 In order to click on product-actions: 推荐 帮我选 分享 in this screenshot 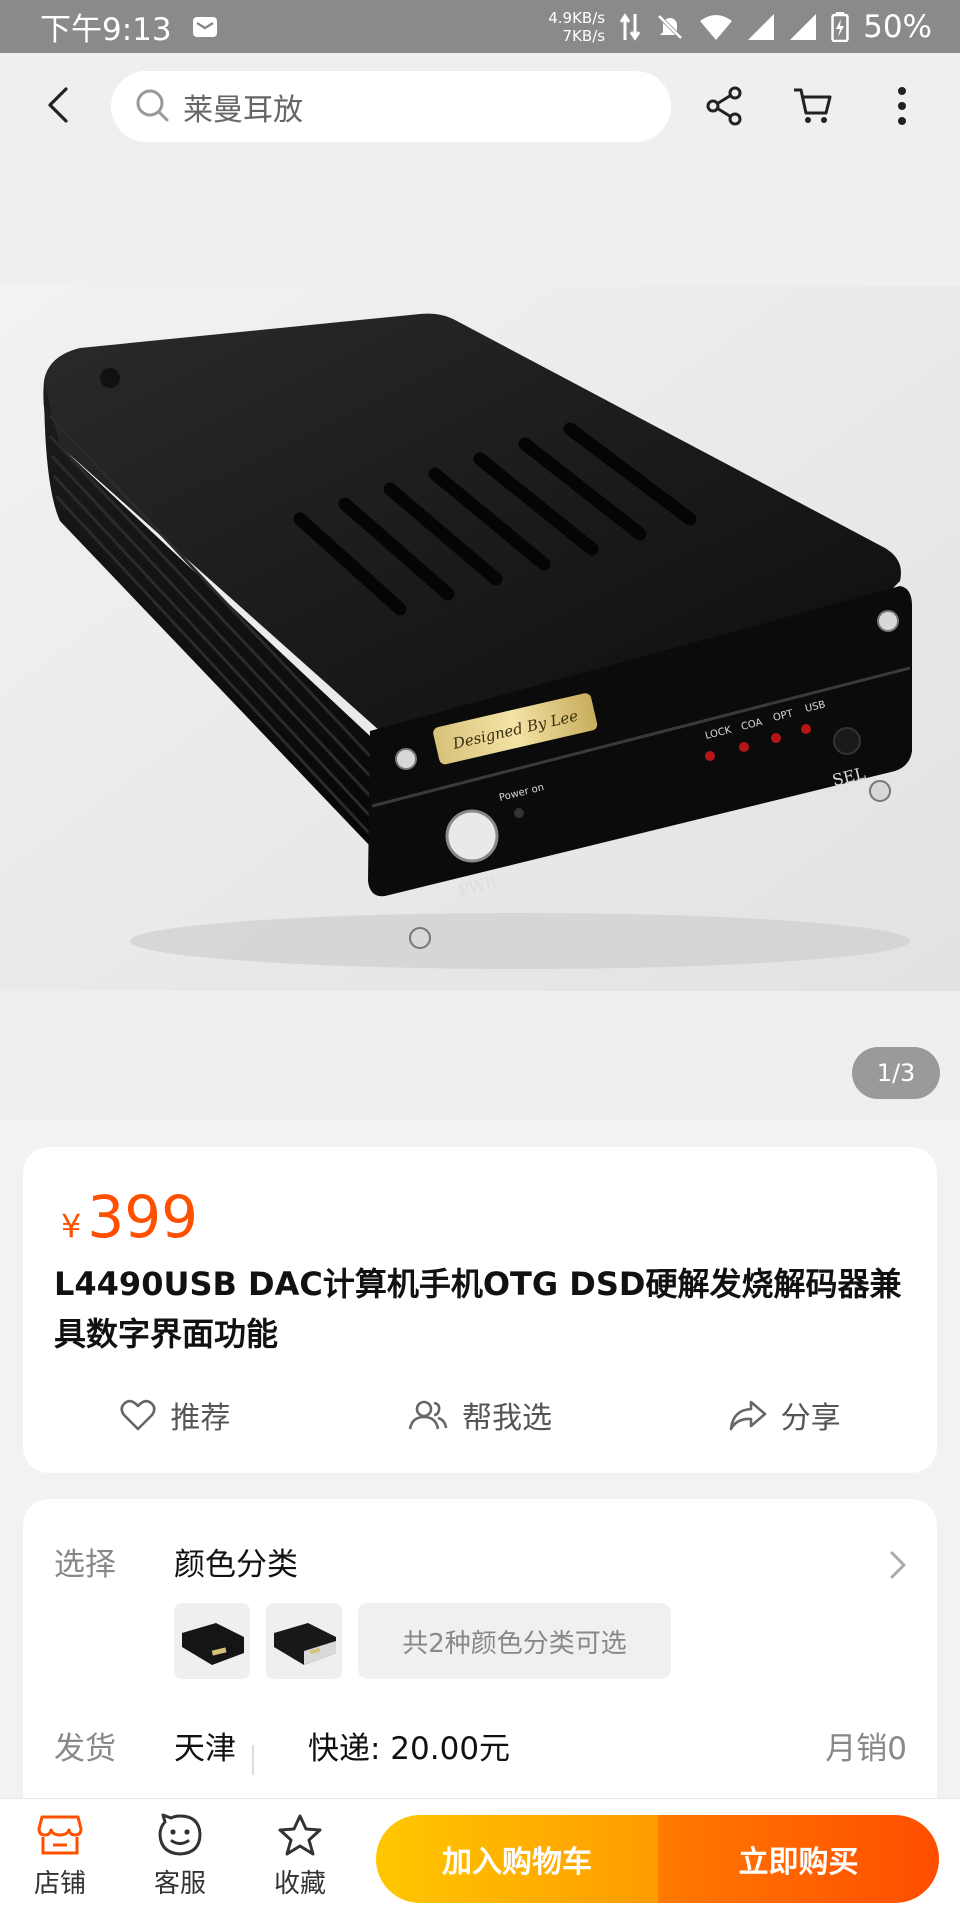, I will do `click(480, 1415)`.